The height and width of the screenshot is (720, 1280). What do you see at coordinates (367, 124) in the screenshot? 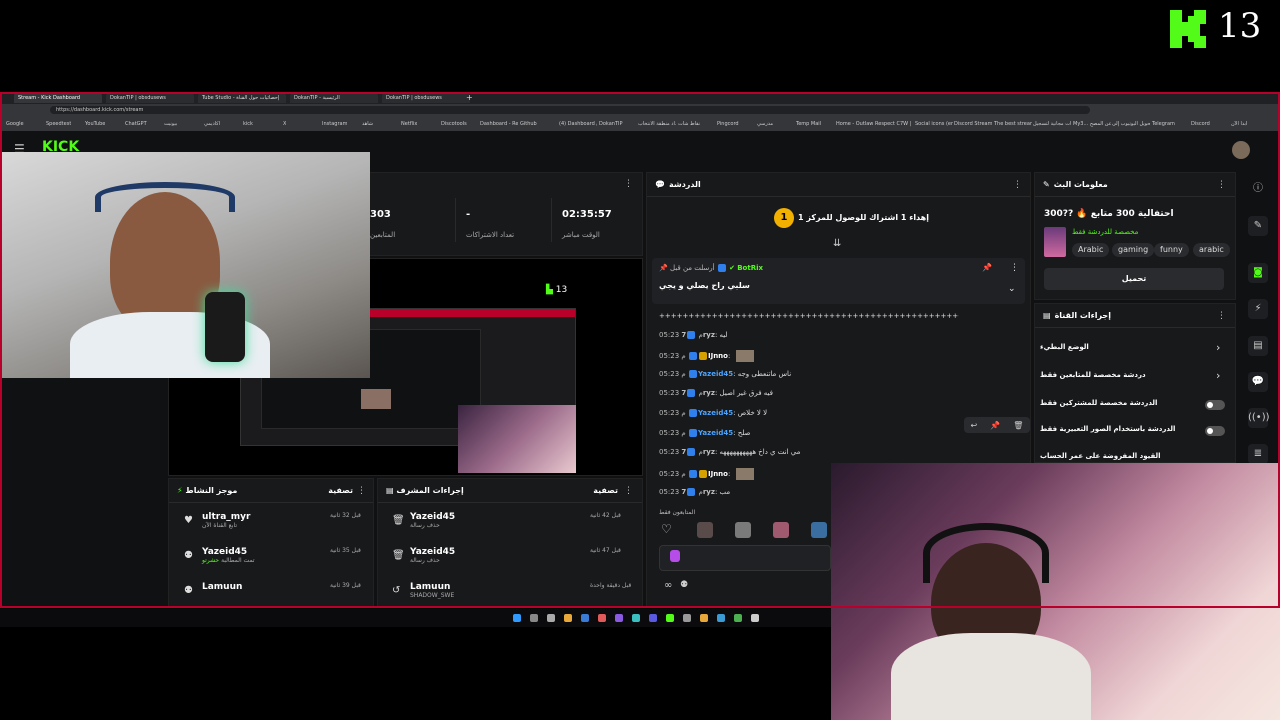
I see `bookmark: شاهد` at bounding box center [367, 124].